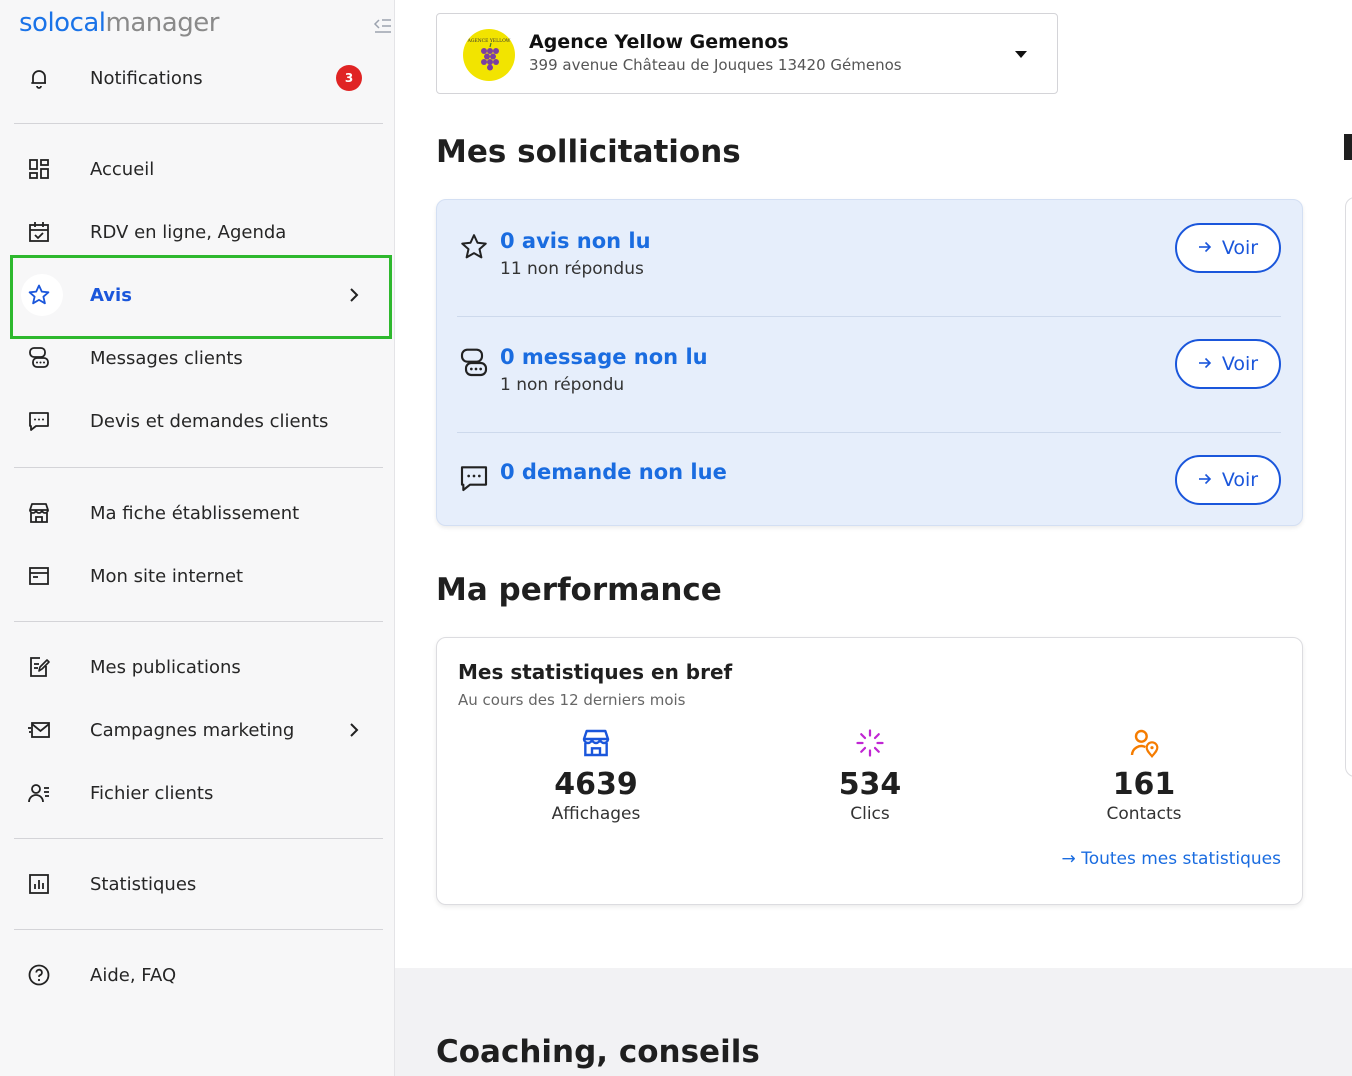  What do you see at coordinates (869, 380) in the screenshot?
I see `solicitation-row-messages: 0 message non lu 1 non répondu Voir` at bounding box center [869, 380].